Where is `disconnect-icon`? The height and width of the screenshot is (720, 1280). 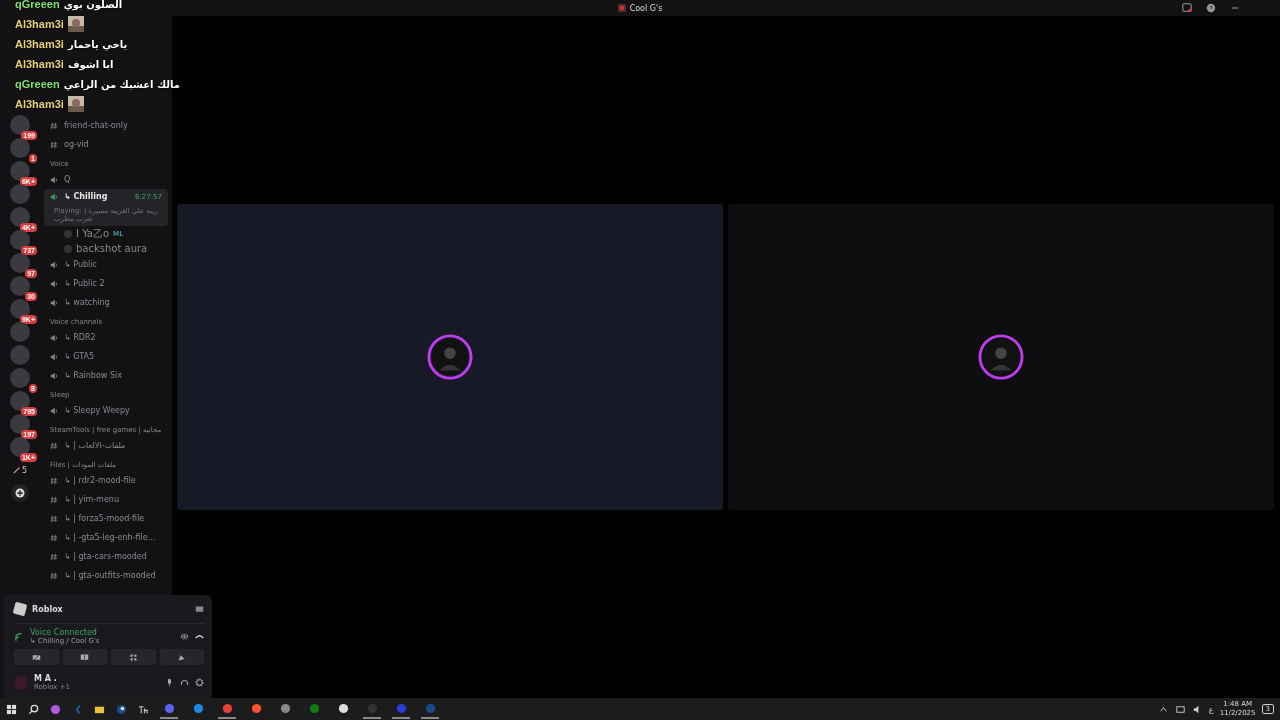
disconnect-icon is located at coordinates (199, 636).